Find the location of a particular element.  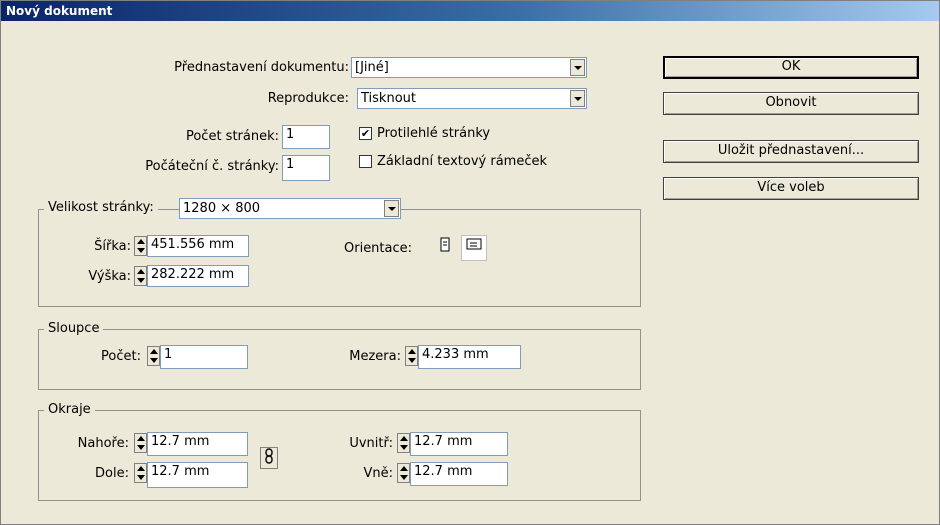

gutter-stepper is located at coordinates (411, 356).